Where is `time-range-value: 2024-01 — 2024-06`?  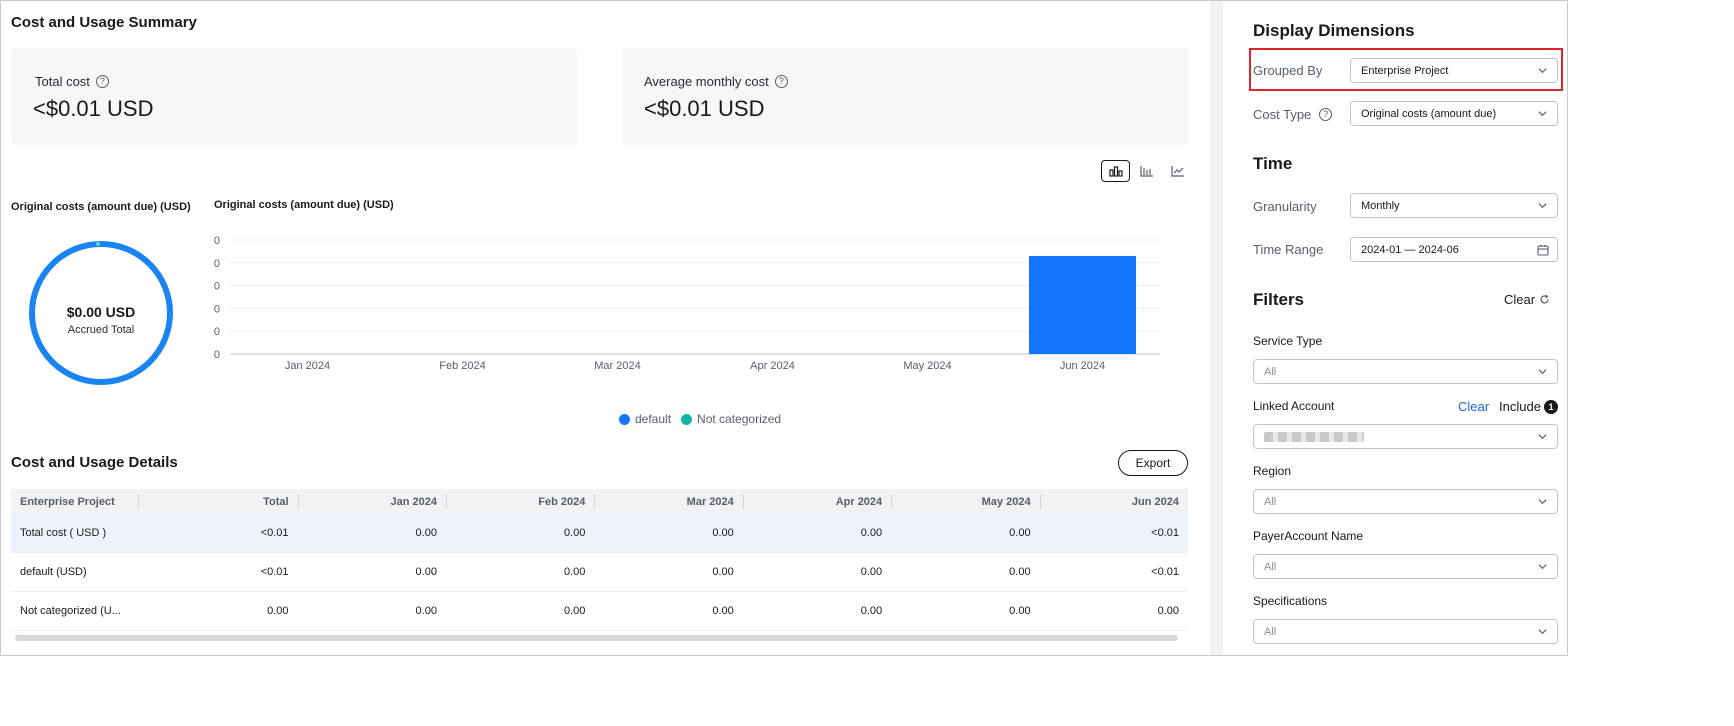 time-range-value: 2024-01 — 2024-06 is located at coordinates (1410, 249).